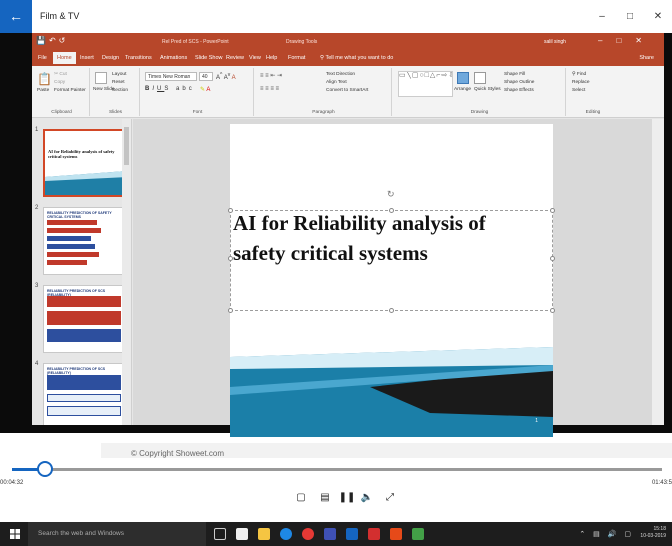  I want to click on convert-smartart-button: Convert to SmartArt, so click(347, 90).